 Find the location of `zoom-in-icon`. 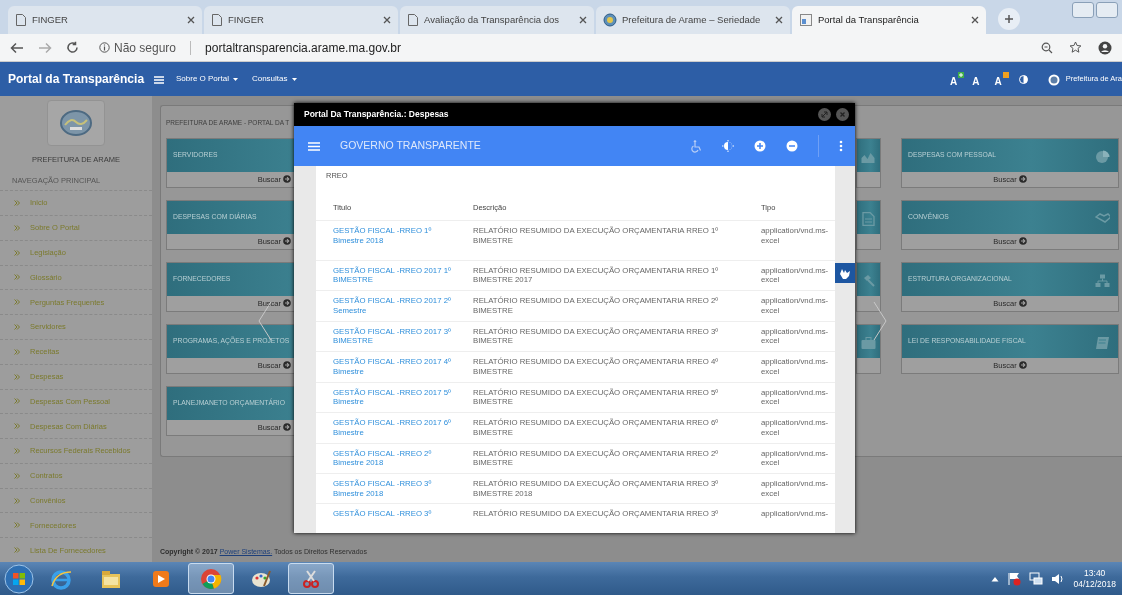

zoom-in-icon is located at coordinates (760, 146).